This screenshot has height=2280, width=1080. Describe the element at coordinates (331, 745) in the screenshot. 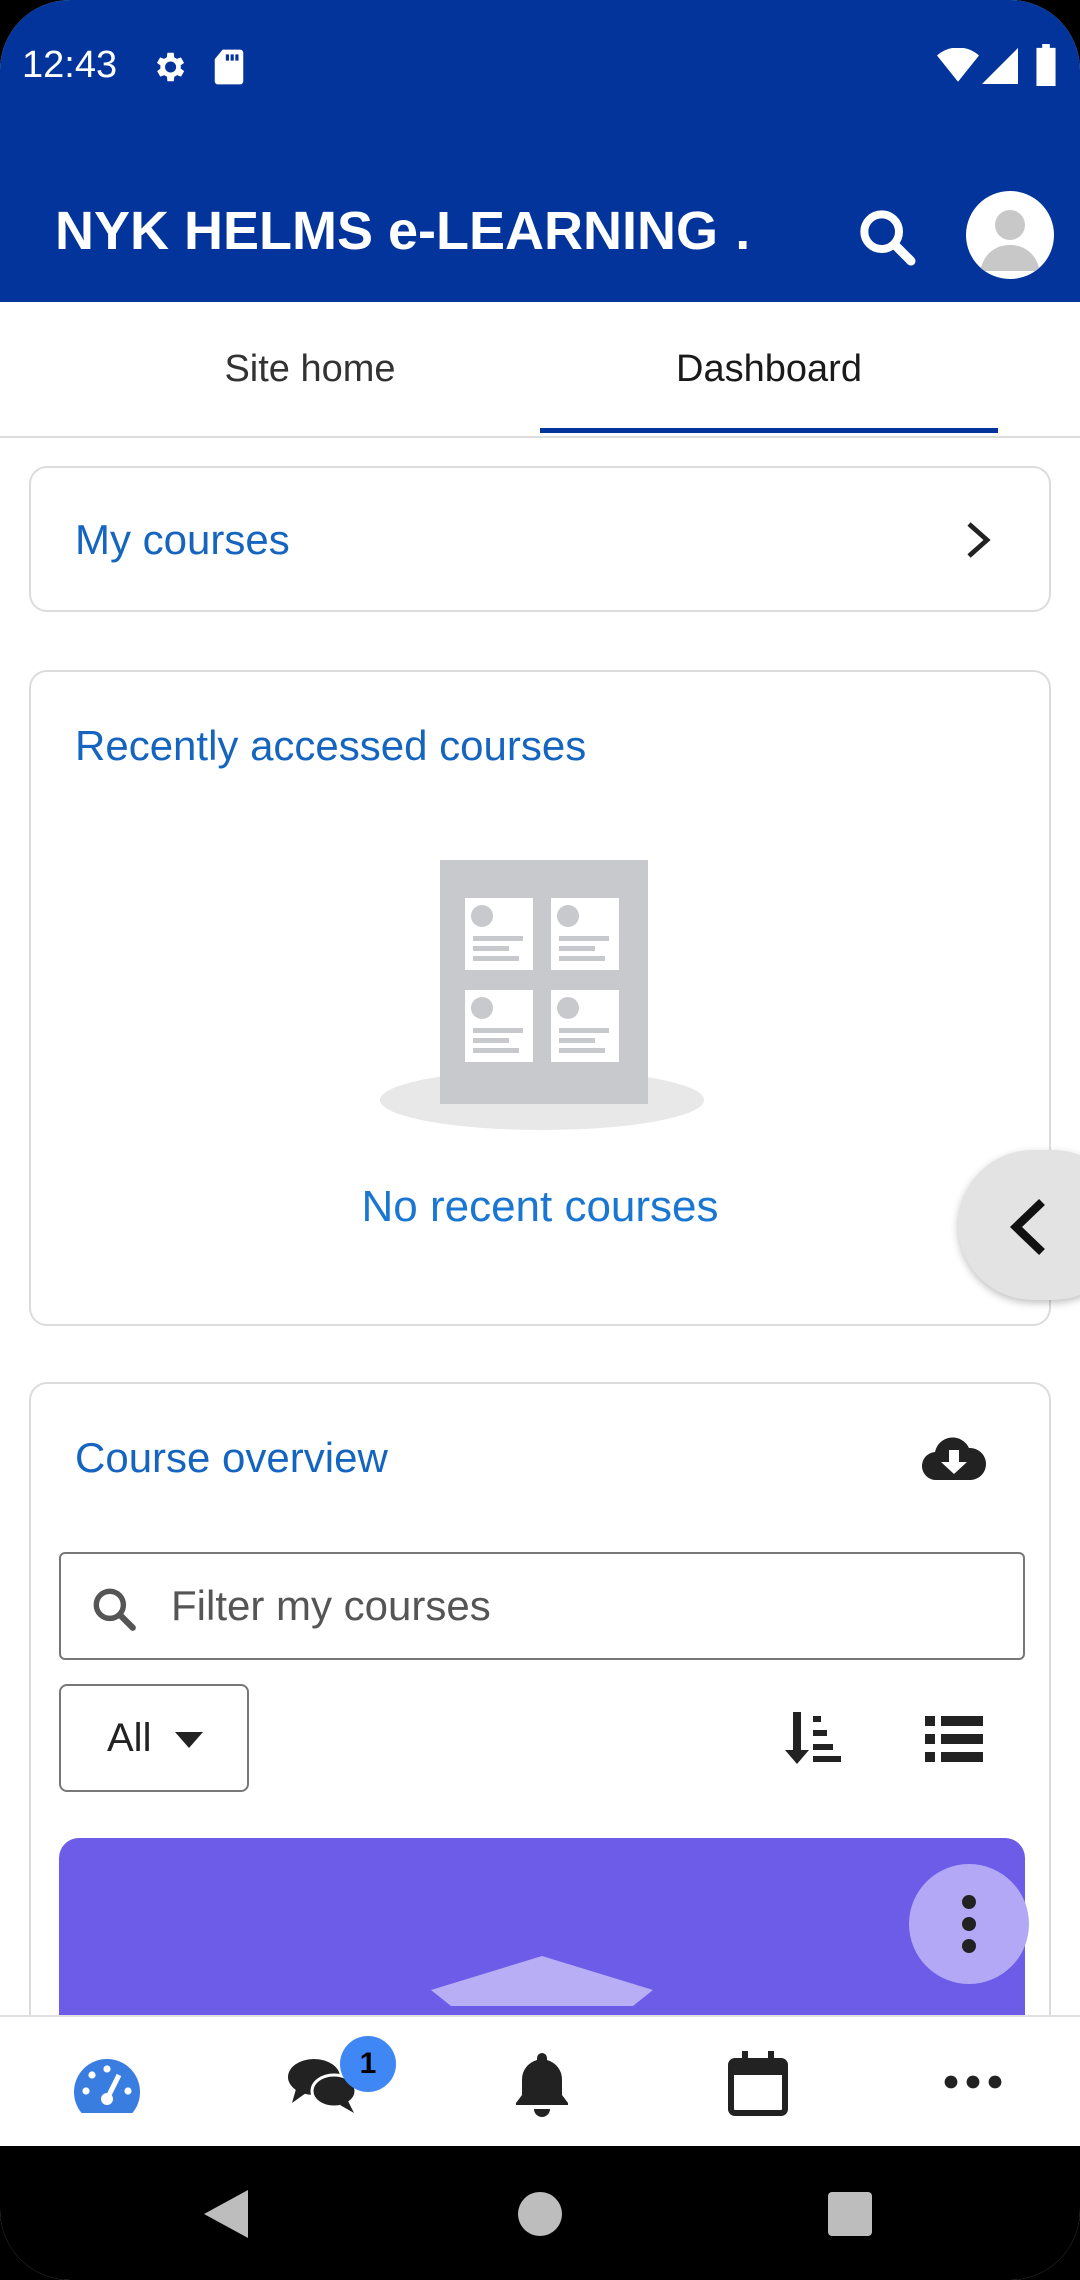

I see `recent-courses-title: Recently accessed courses` at that location.